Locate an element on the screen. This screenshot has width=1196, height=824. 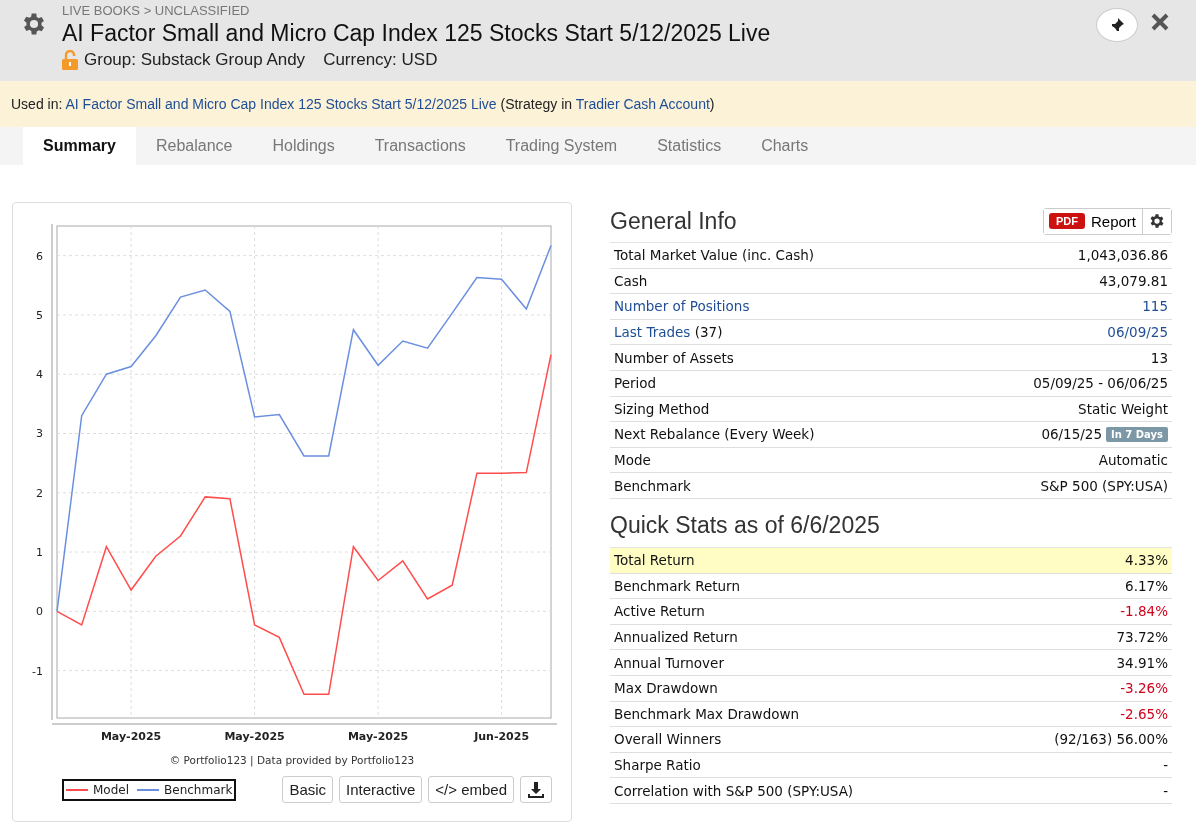
row-label: Cash is located at coordinates (631, 280).